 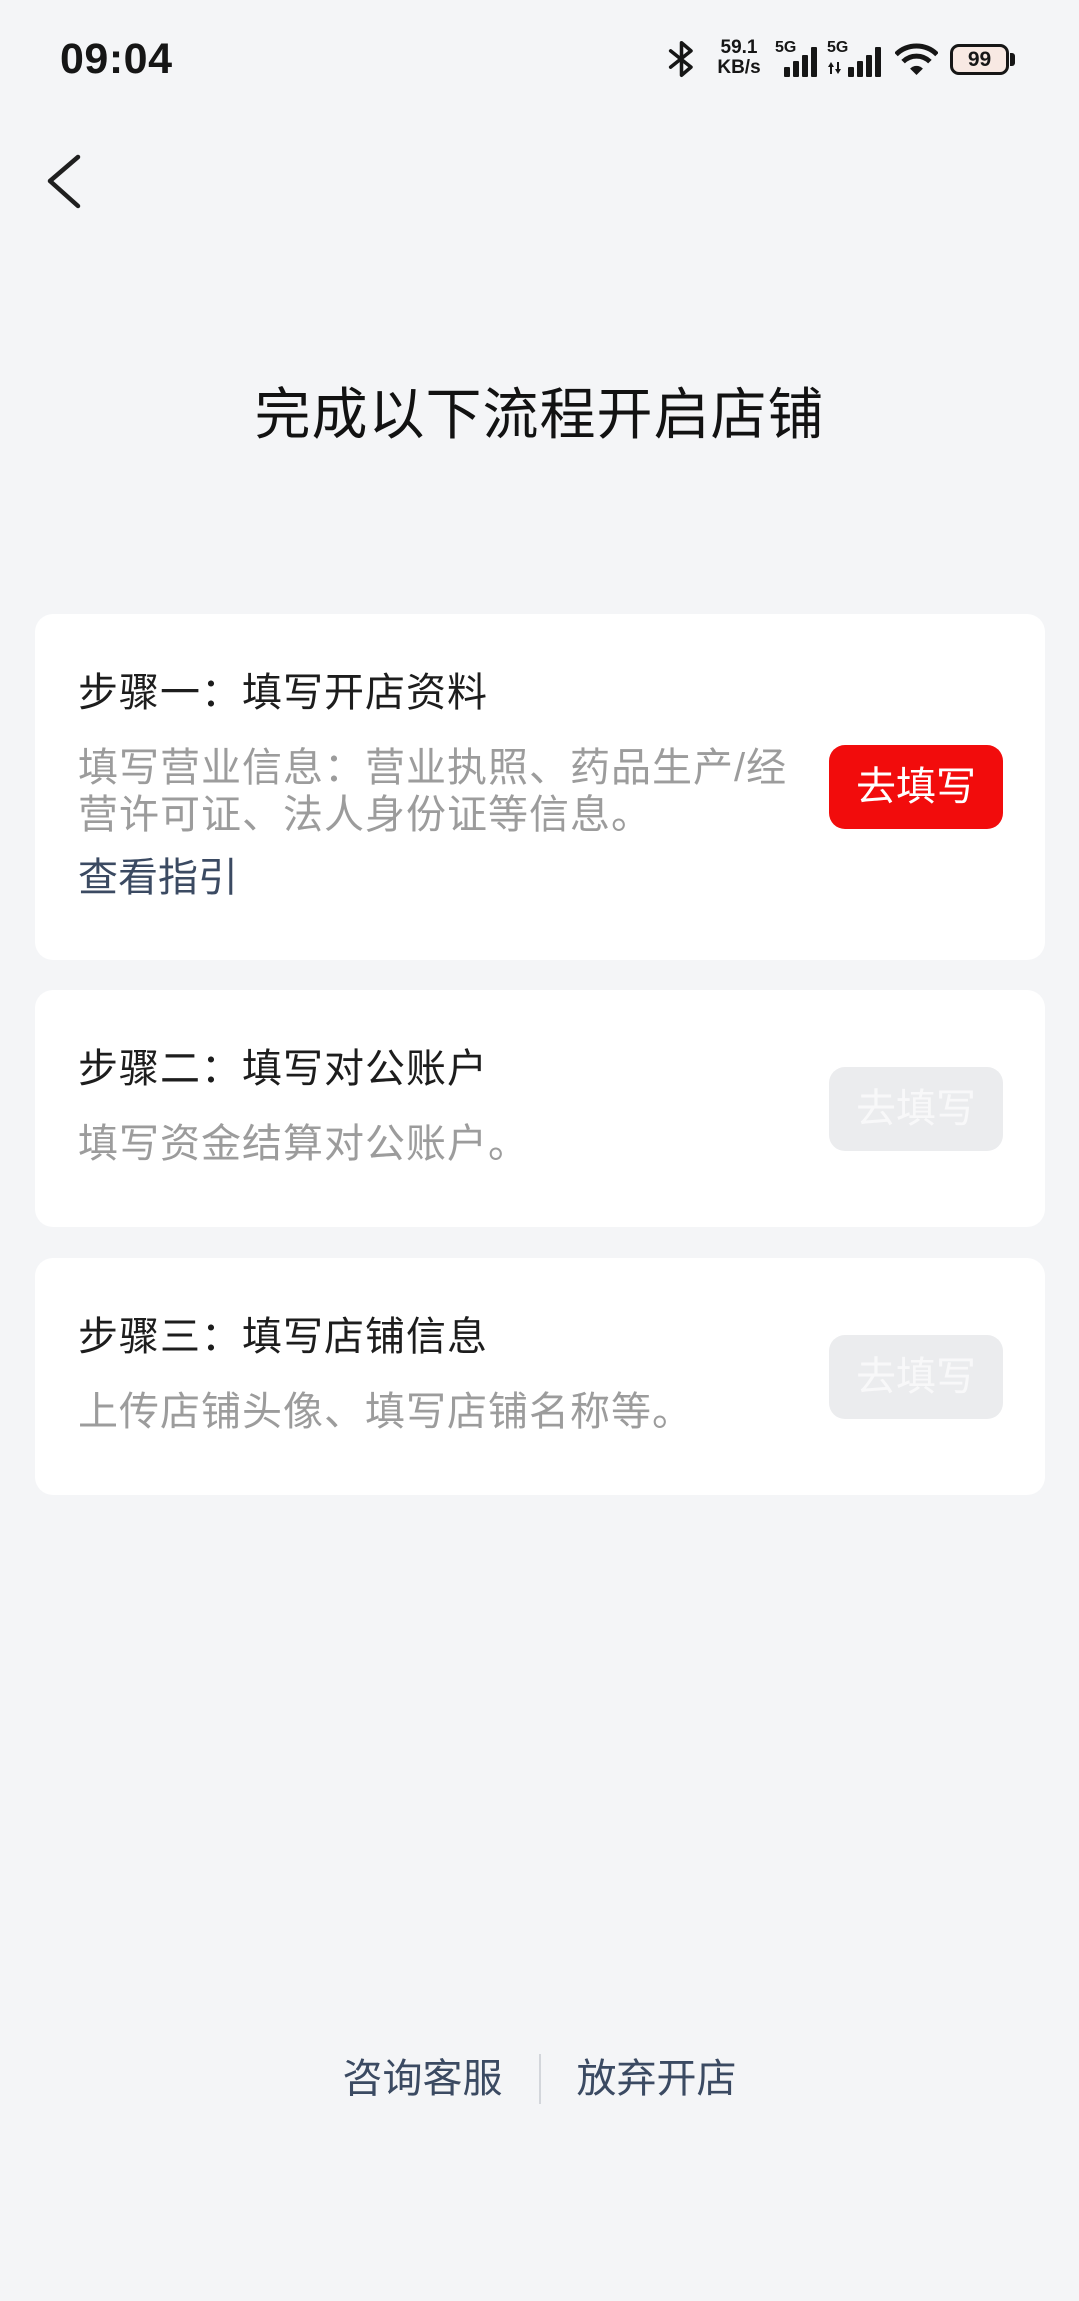 What do you see at coordinates (916, 1108) in the screenshot?
I see `step-2-fill-button: 去填写` at bounding box center [916, 1108].